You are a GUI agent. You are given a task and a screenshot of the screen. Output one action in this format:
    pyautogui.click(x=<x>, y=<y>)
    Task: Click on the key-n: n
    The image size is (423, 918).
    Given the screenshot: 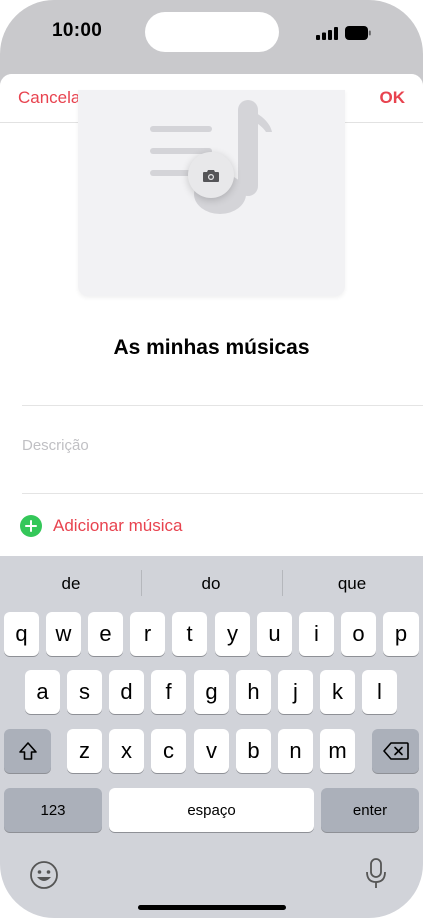 What is the action you would take?
    pyautogui.click(x=295, y=751)
    